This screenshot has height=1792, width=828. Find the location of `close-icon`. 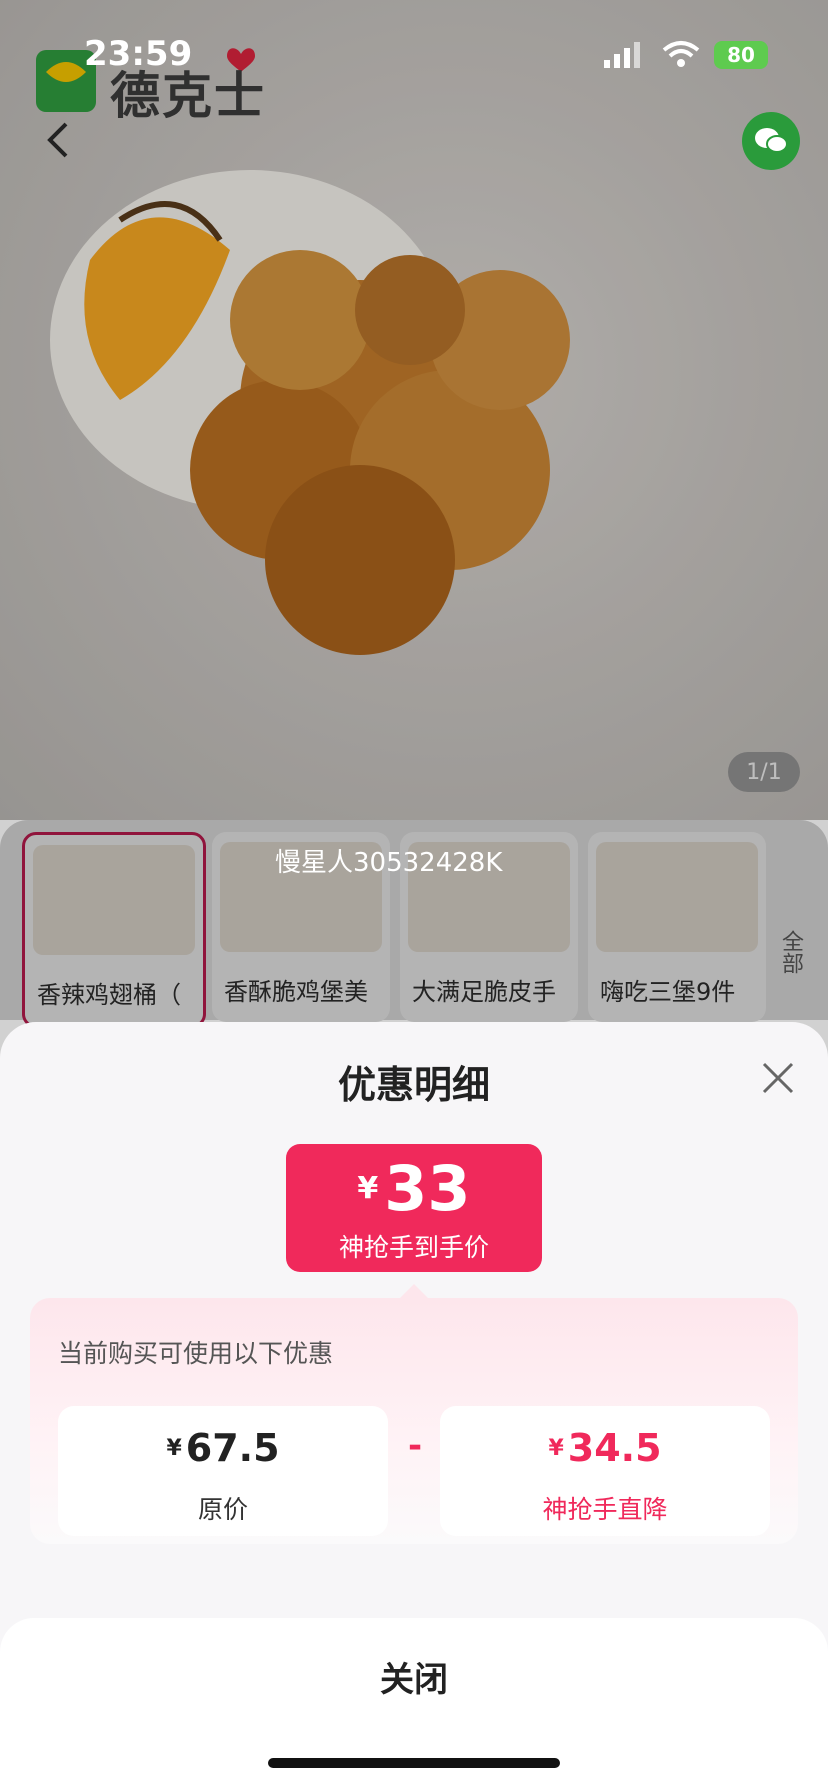

close-icon is located at coordinates (778, 1078).